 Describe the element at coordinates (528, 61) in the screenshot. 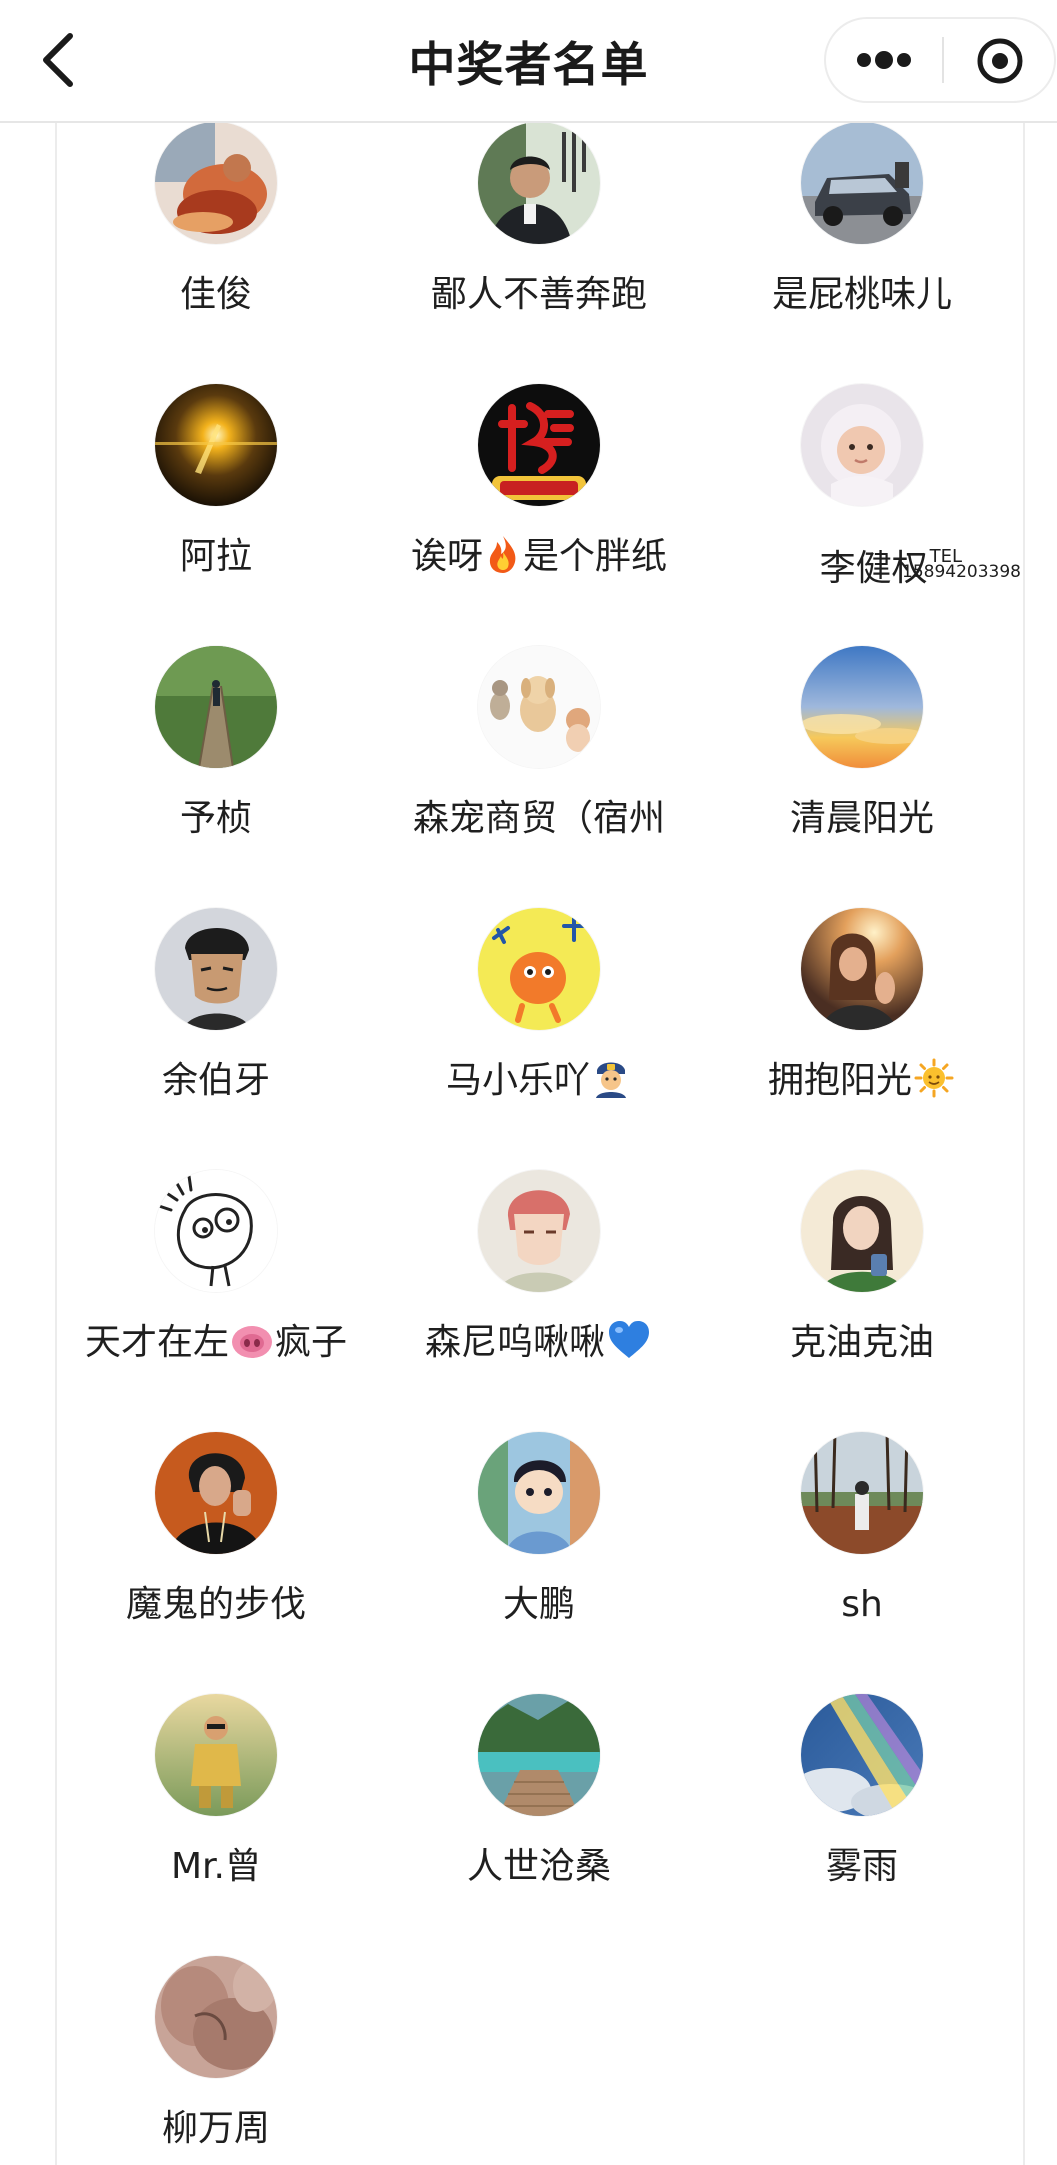

I see `navigation-bar: 中奖者名单` at that location.